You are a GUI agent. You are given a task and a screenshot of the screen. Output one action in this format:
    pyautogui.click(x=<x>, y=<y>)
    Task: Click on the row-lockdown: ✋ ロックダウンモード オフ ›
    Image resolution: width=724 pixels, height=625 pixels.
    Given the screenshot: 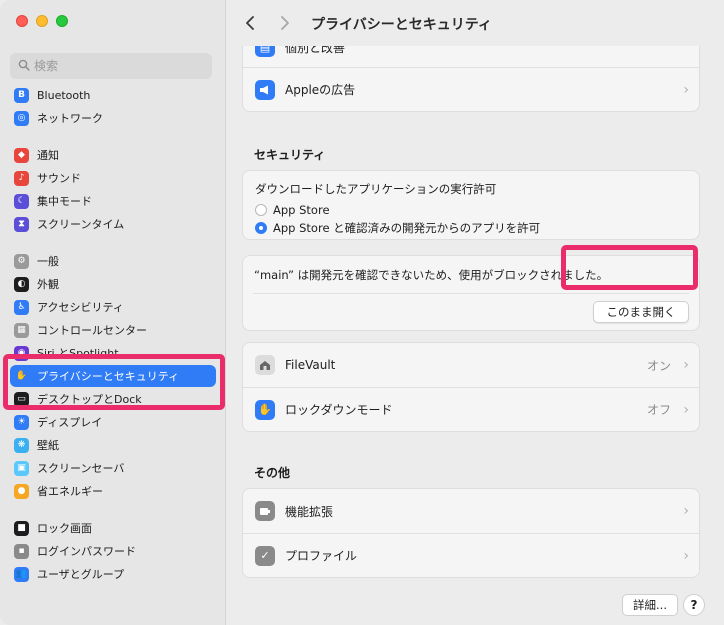 What is the action you would take?
    pyautogui.click(x=471, y=409)
    